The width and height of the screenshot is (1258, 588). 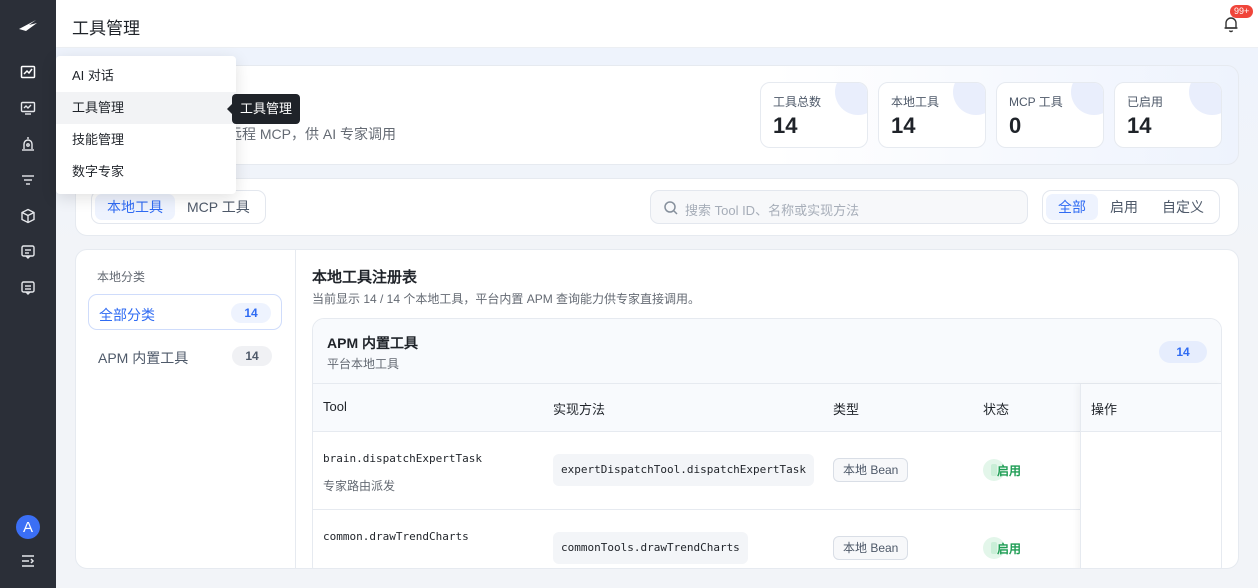 I want to click on stat-label: 工具总数, so click(x=797, y=102).